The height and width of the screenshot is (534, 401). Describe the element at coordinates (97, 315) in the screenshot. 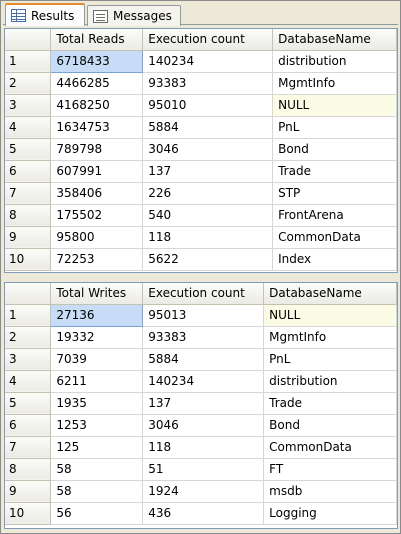

I see `cell: 27136` at that location.